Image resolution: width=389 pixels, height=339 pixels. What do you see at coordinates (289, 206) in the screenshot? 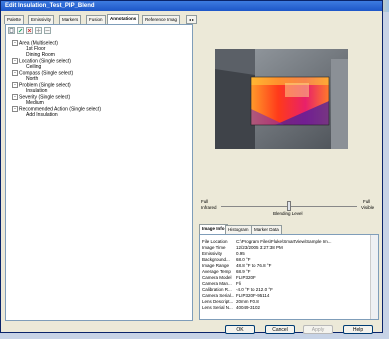
I see `blend-slider-thumb` at bounding box center [289, 206].